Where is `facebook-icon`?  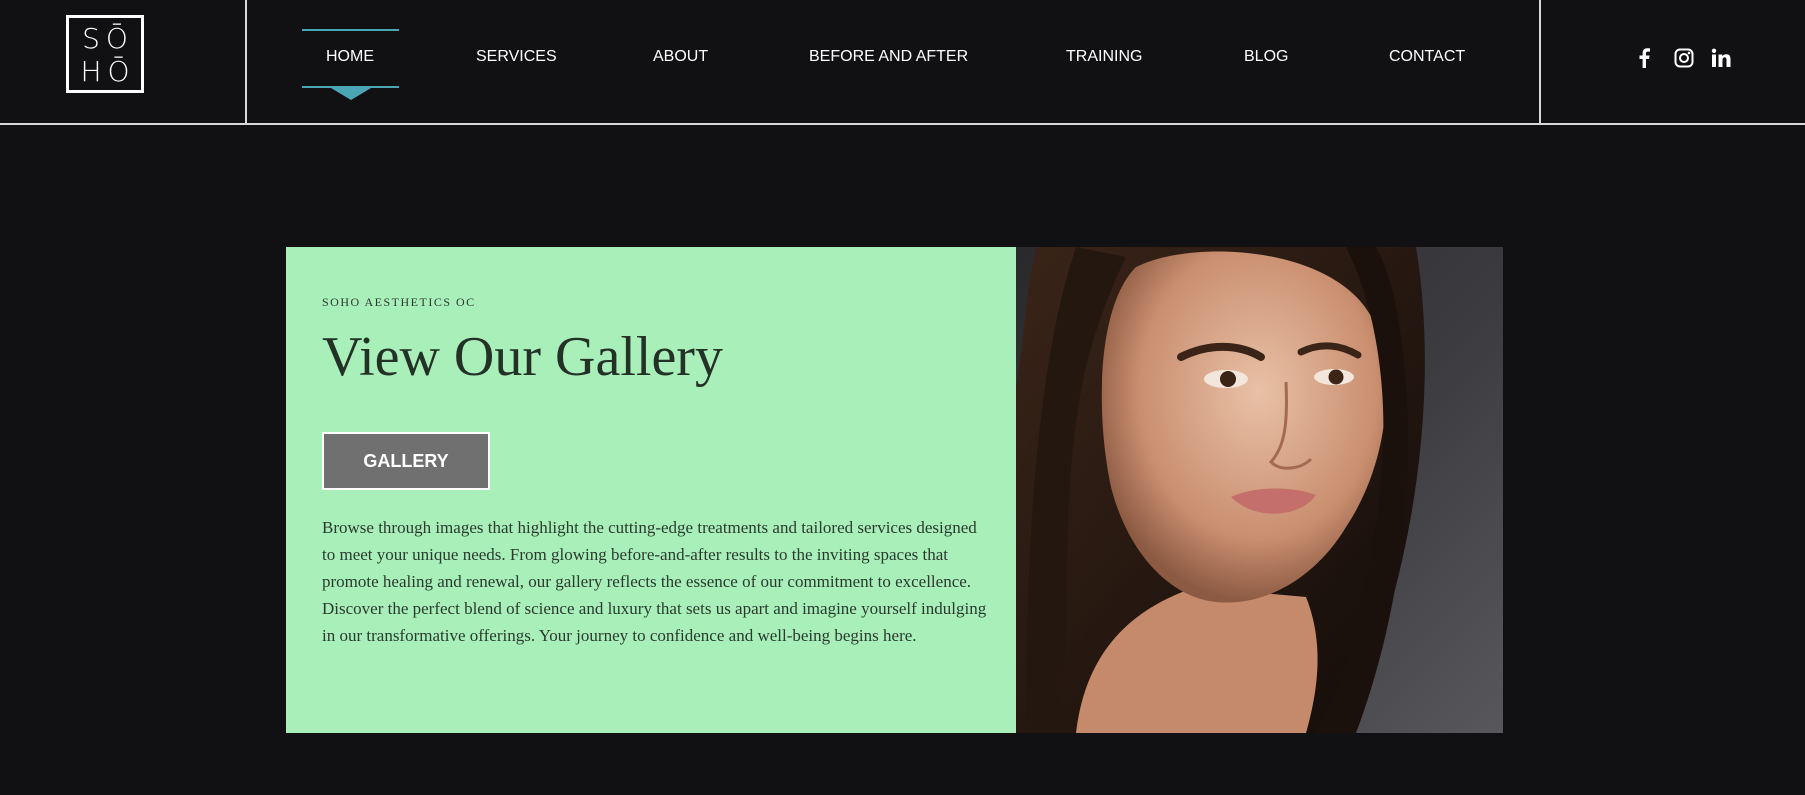
facebook-icon is located at coordinates (1644, 60).